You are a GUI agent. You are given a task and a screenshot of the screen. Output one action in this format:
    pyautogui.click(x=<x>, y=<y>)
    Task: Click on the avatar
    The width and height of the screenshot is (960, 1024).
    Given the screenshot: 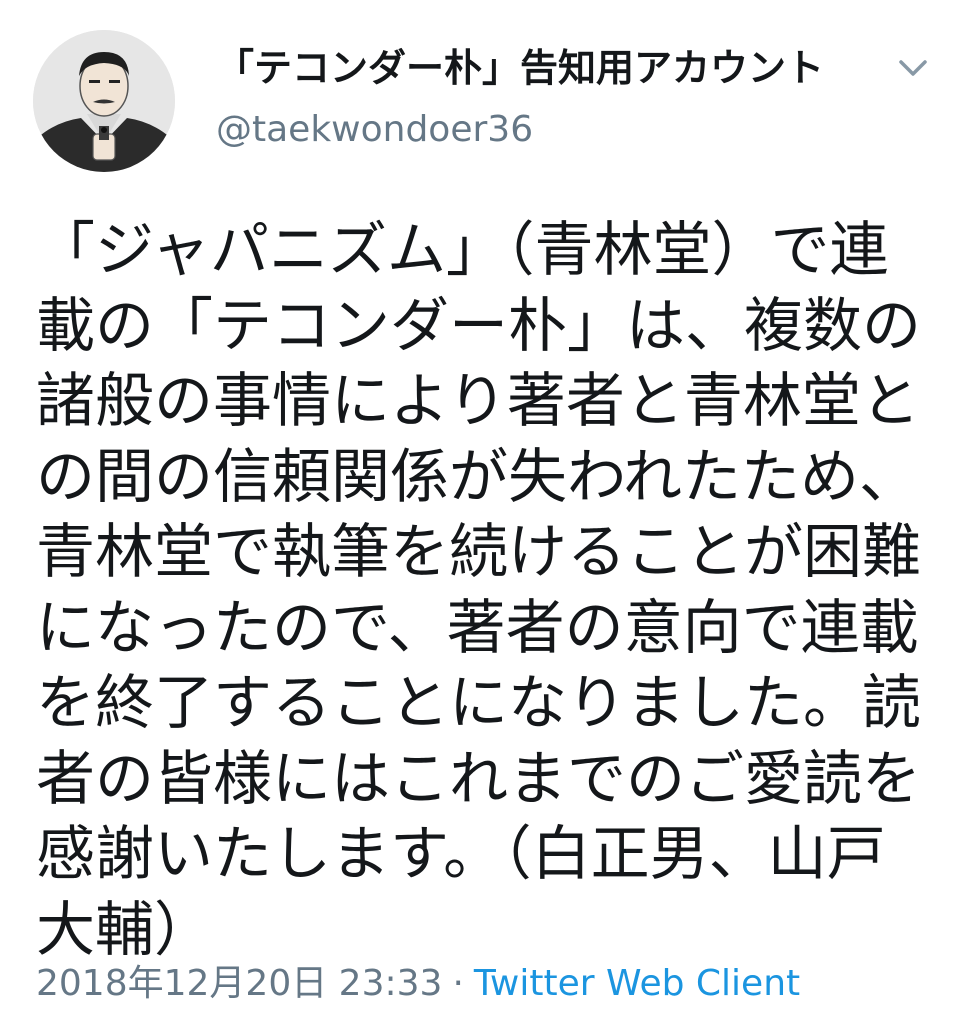 What is the action you would take?
    pyautogui.click(x=104, y=101)
    